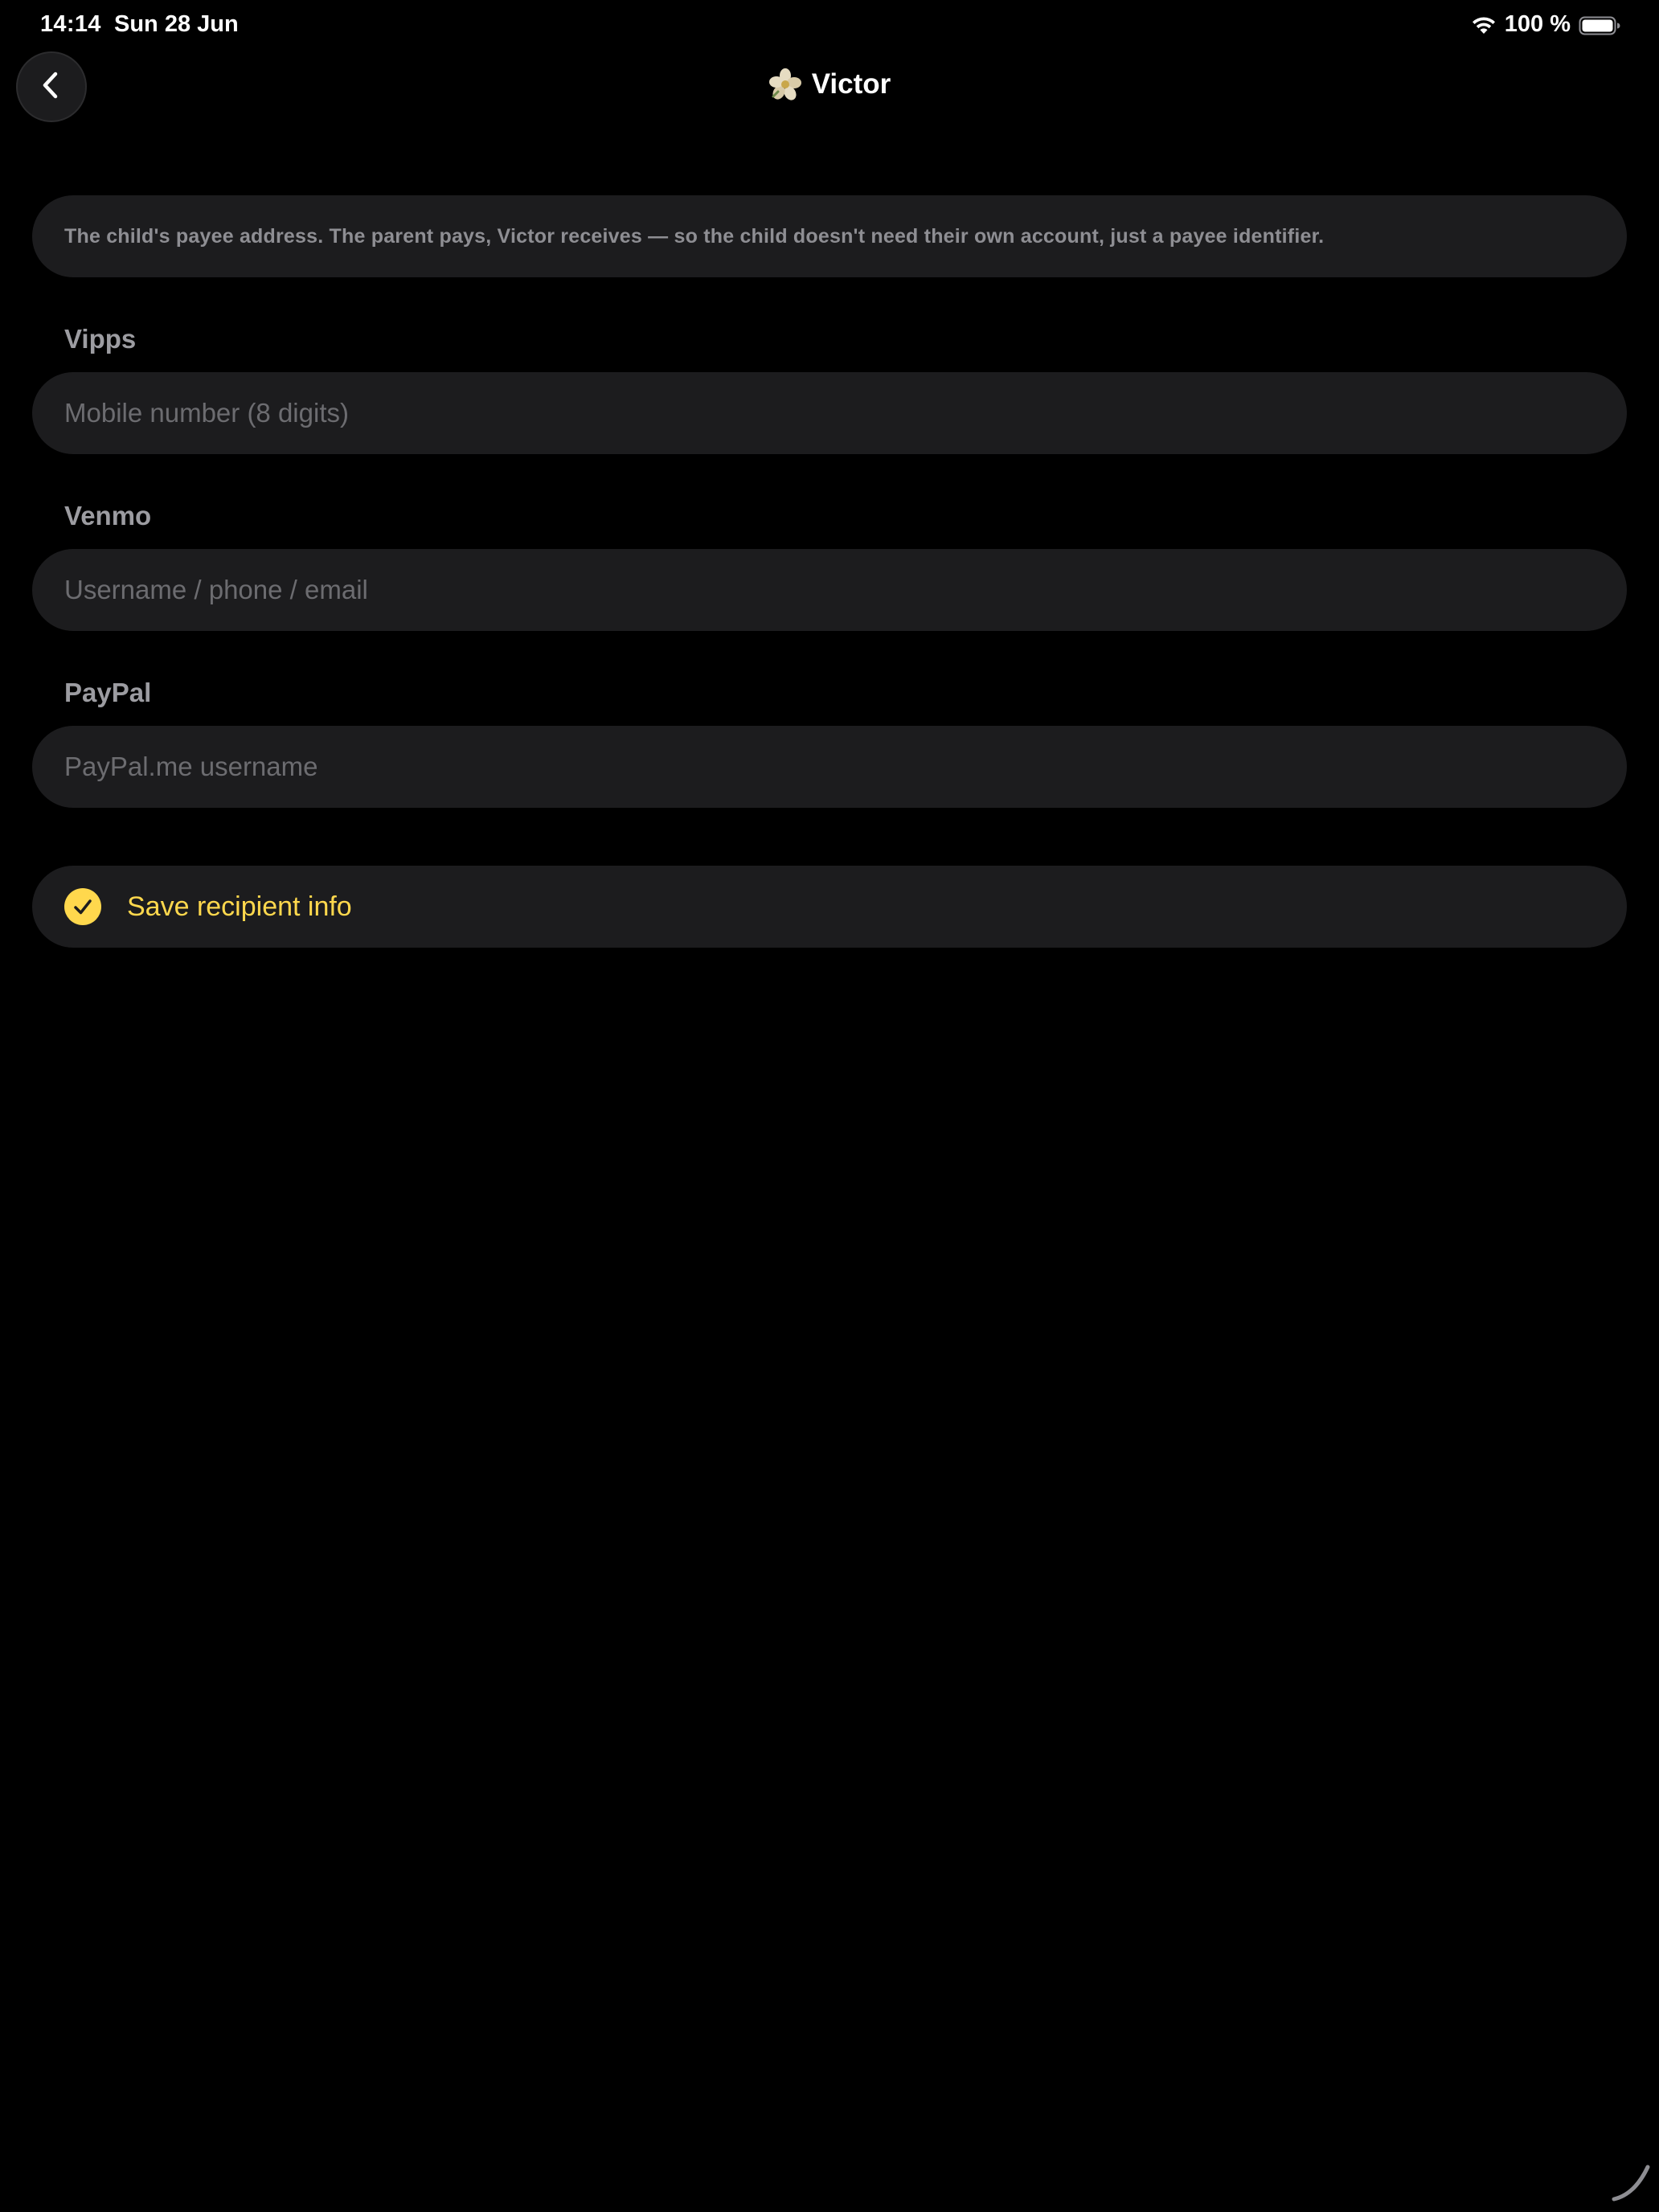 This screenshot has height=2212, width=1659. What do you see at coordinates (176, 24) in the screenshot?
I see `status-date: Sun 28 Jun` at bounding box center [176, 24].